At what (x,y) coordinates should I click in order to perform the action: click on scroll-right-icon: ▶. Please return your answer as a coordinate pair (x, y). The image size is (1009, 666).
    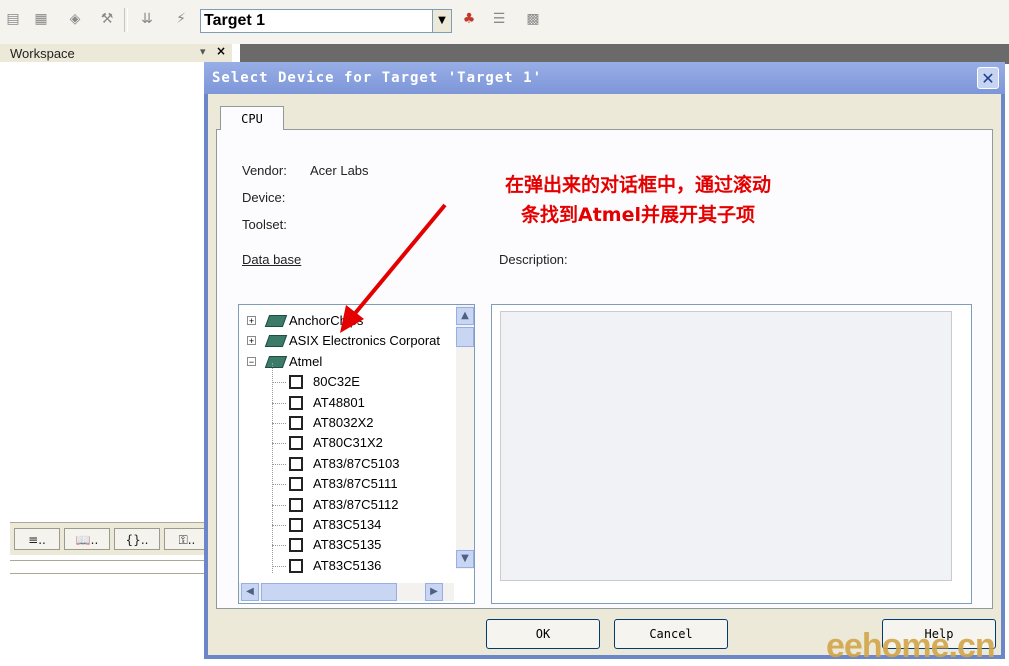
    Looking at the image, I should click on (434, 592).